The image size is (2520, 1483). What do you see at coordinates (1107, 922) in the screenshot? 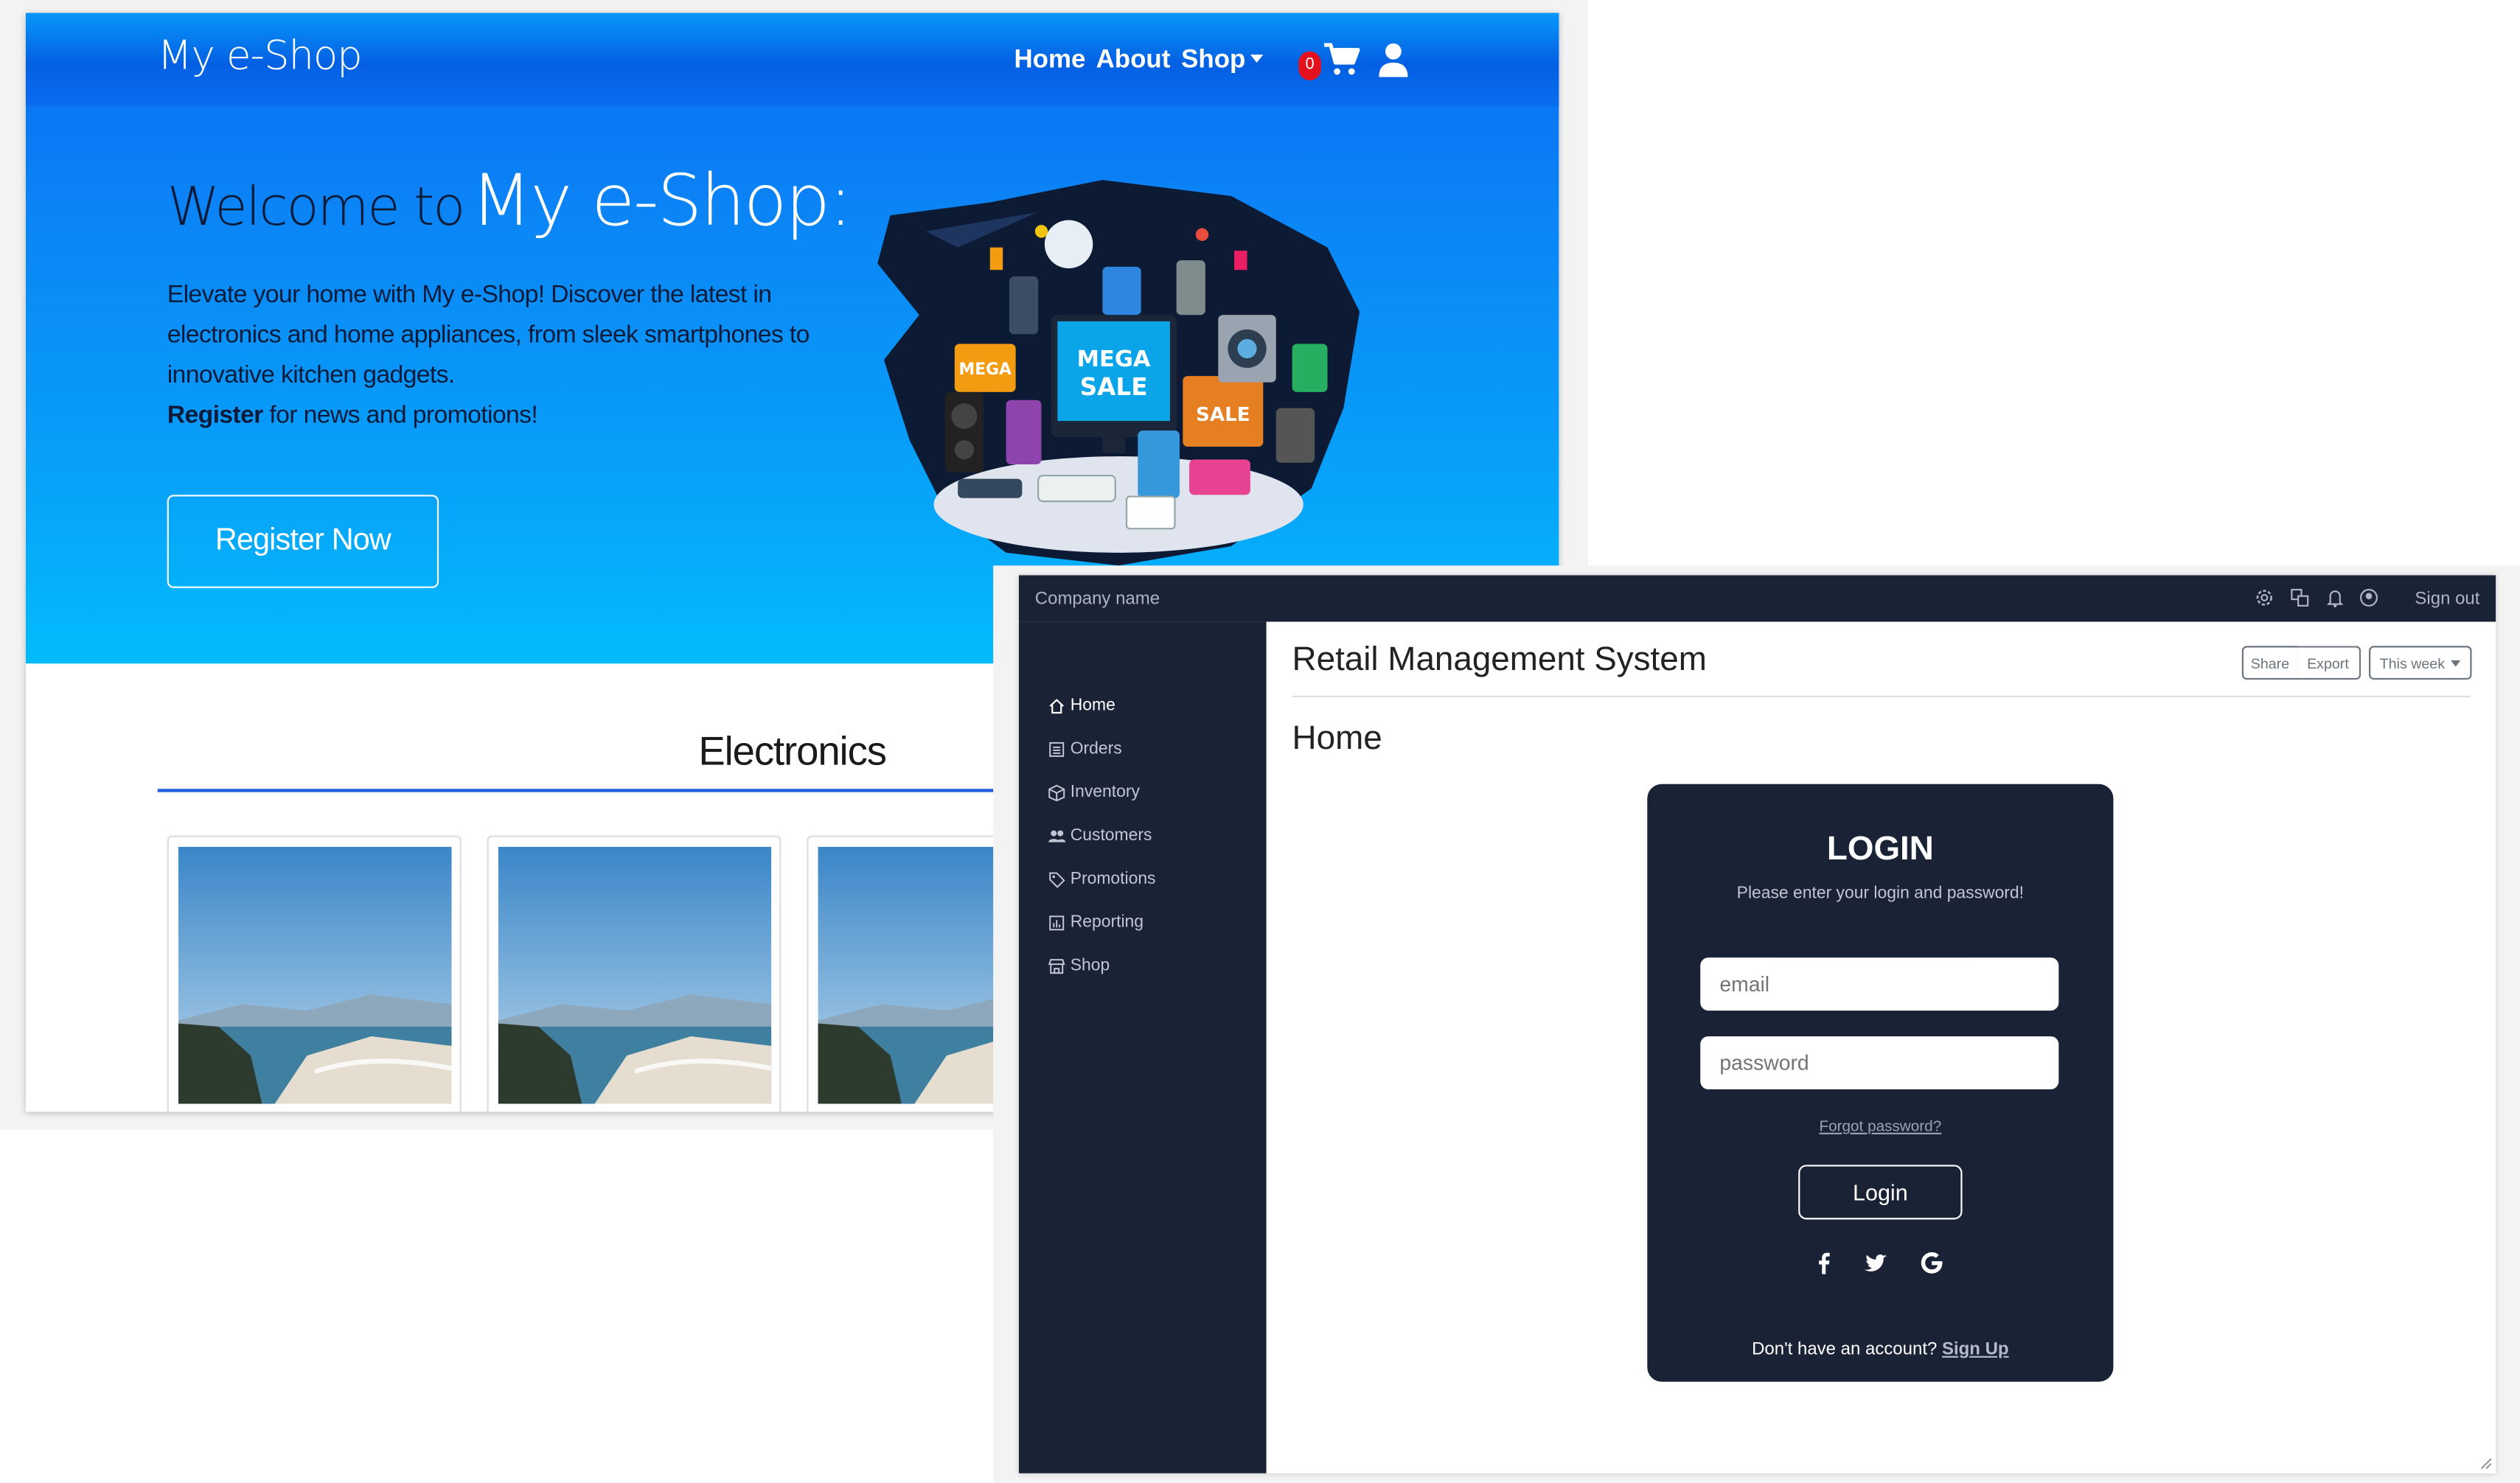
I see `sidebar-item-label: Reporting` at bounding box center [1107, 922].